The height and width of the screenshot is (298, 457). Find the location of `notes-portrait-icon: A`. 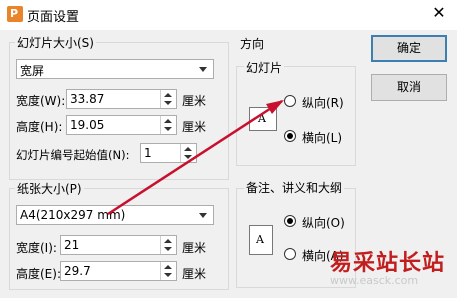

notes-portrait-icon: A is located at coordinates (261, 240).